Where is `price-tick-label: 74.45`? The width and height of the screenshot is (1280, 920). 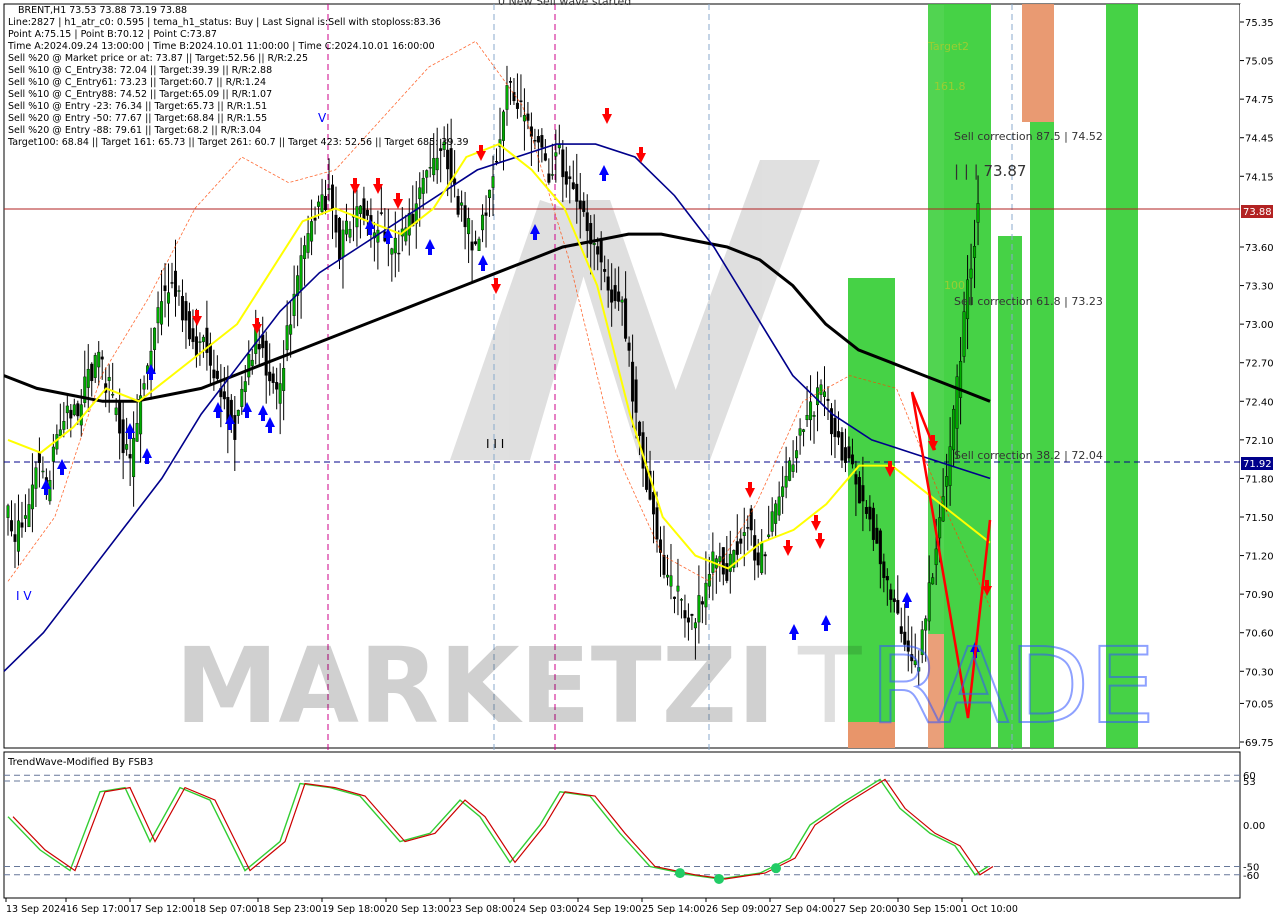 price-tick-label: 74.45 is located at coordinates (1259, 139).